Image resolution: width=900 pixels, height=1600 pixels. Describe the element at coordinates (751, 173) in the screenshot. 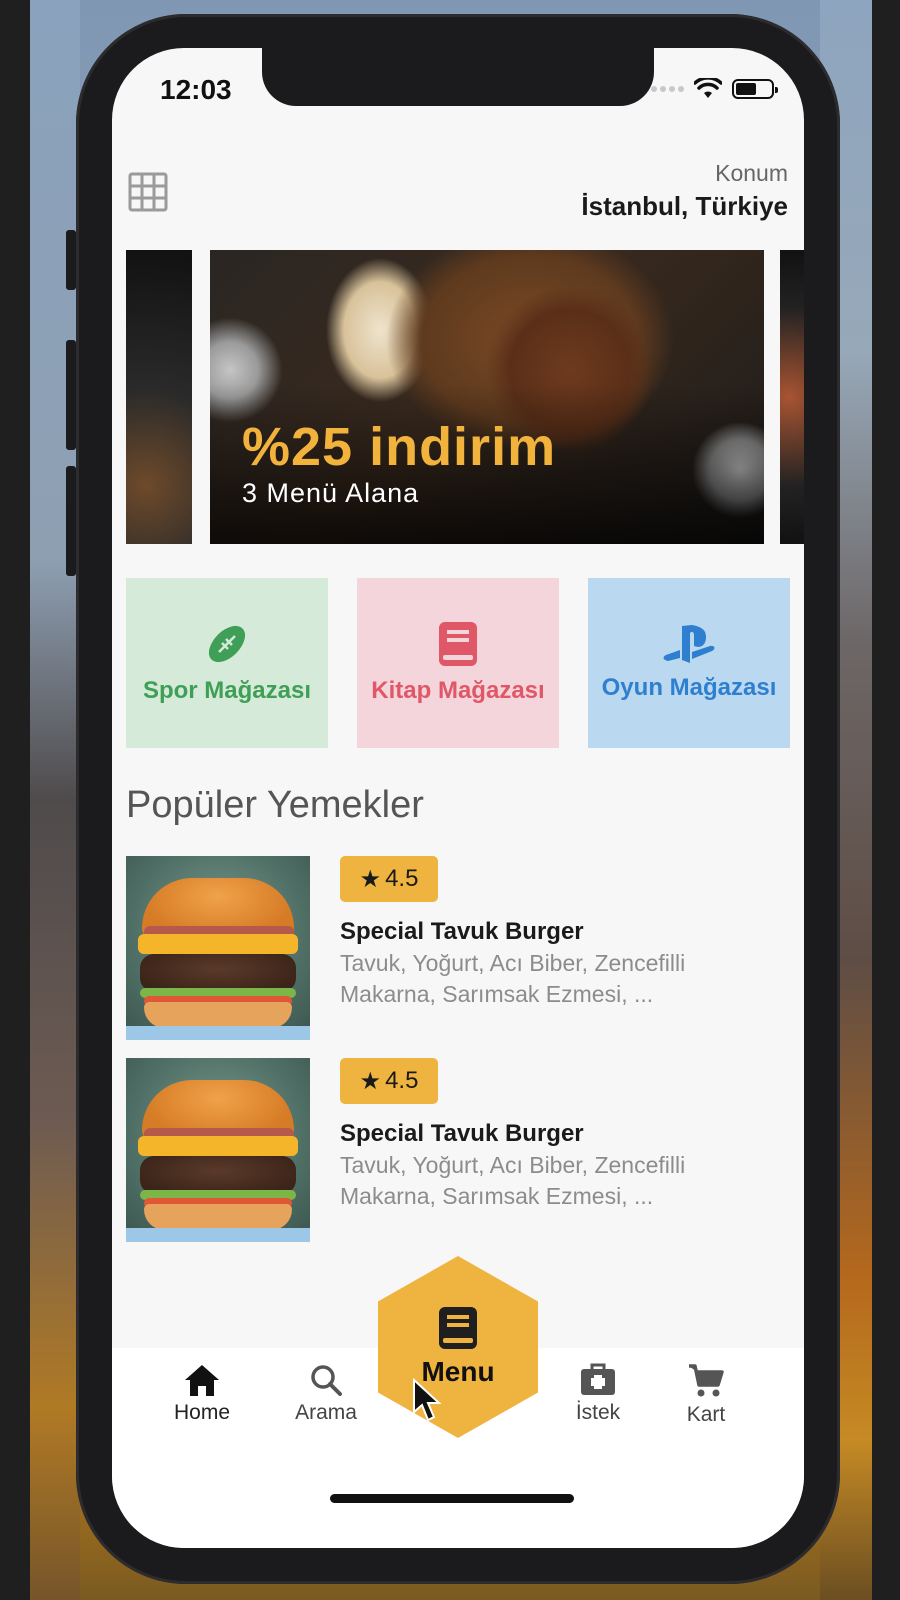

I see `location-label: Konum` at that location.